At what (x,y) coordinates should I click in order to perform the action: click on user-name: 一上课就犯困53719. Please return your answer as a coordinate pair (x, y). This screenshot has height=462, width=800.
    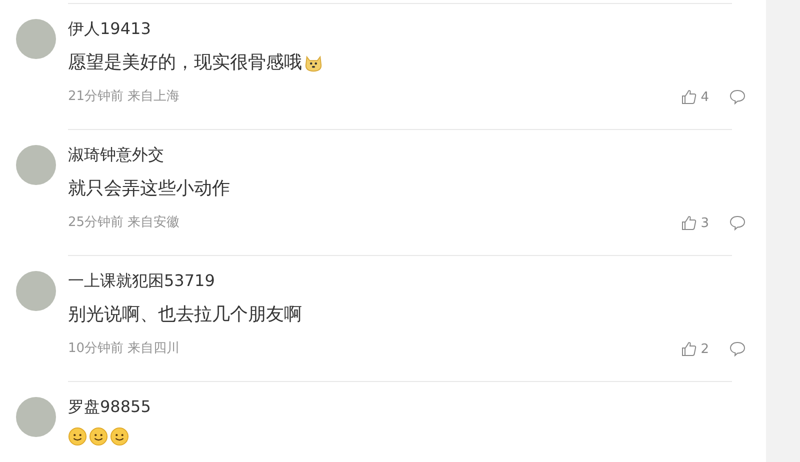
    Looking at the image, I should click on (407, 281).